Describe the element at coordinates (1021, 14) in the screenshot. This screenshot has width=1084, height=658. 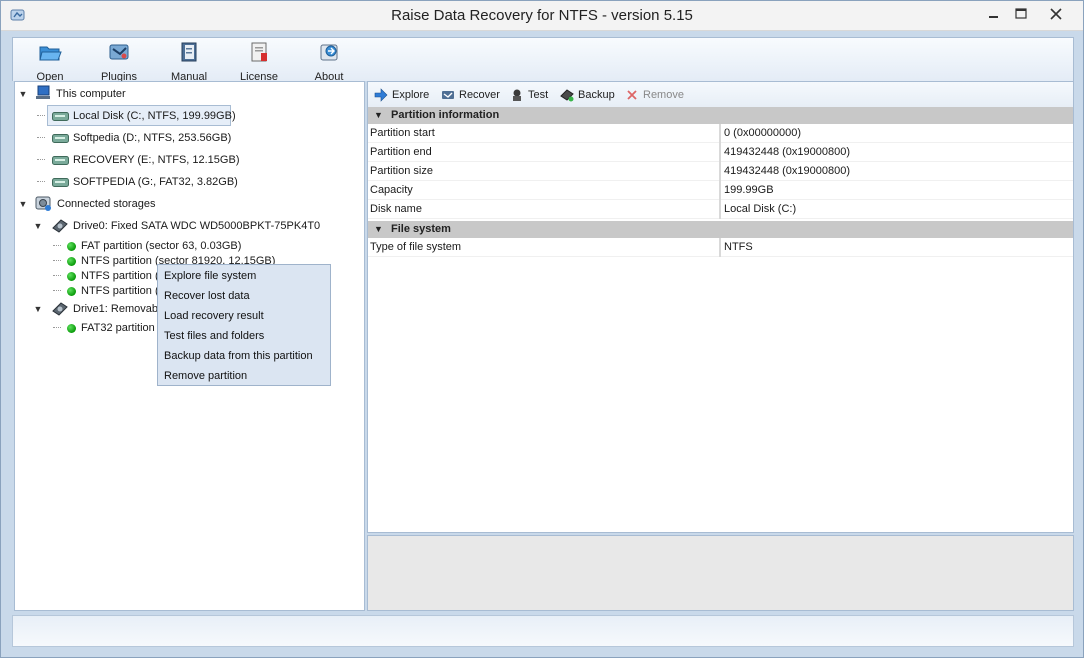
I see `maximize-icon` at that location.